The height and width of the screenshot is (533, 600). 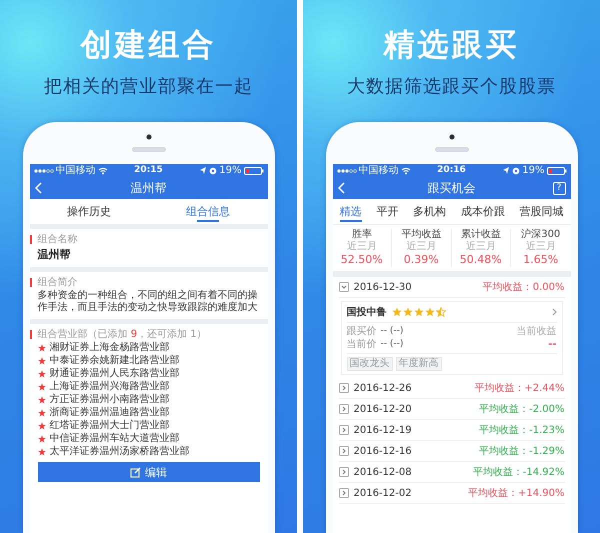 I want to click on tag: 国改龙头, so click(x=369, y=364).